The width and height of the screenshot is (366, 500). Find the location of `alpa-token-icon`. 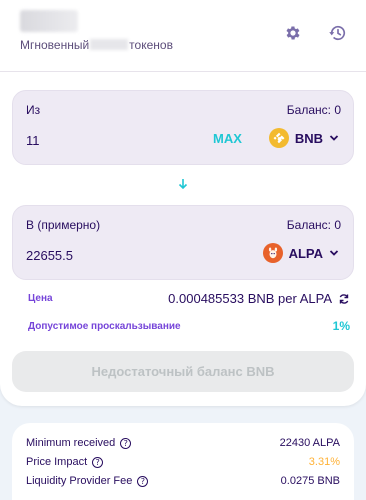

alpa-token-icon is located at coordinates (272, 253).